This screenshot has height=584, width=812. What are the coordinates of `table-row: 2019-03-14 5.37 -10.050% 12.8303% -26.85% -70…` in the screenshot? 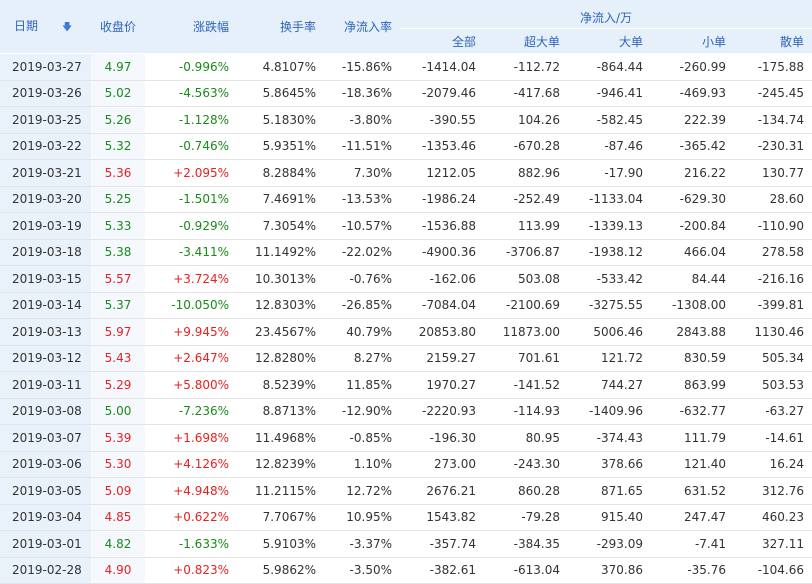 It's located at (406, 305).